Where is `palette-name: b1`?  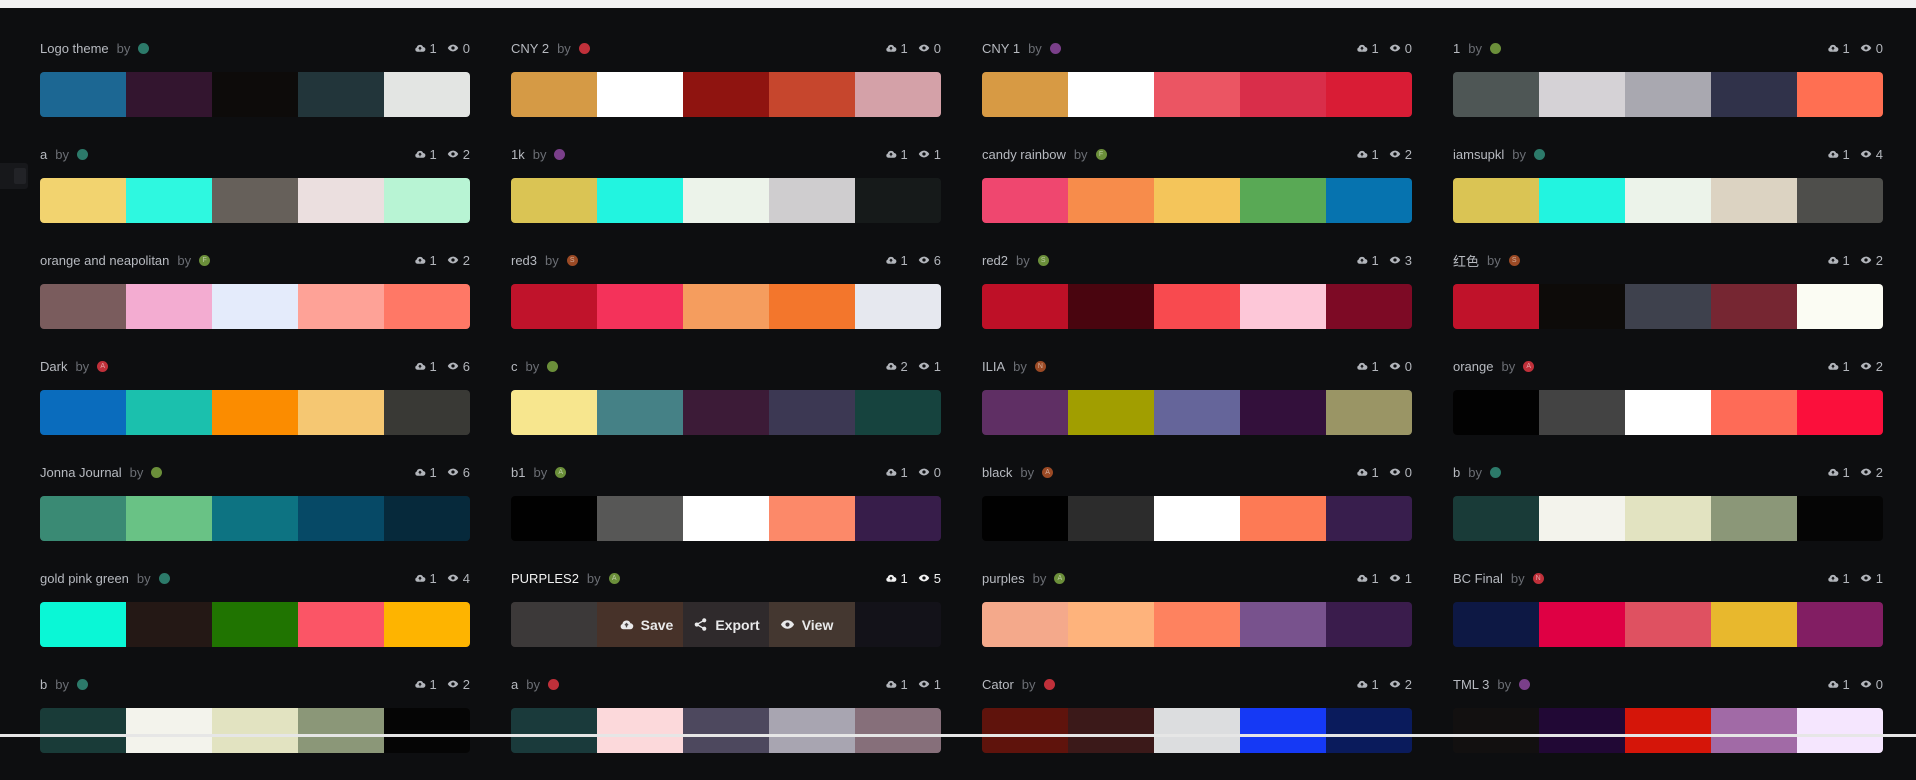 palette-name: b1 is located at coordinates (518, 472).